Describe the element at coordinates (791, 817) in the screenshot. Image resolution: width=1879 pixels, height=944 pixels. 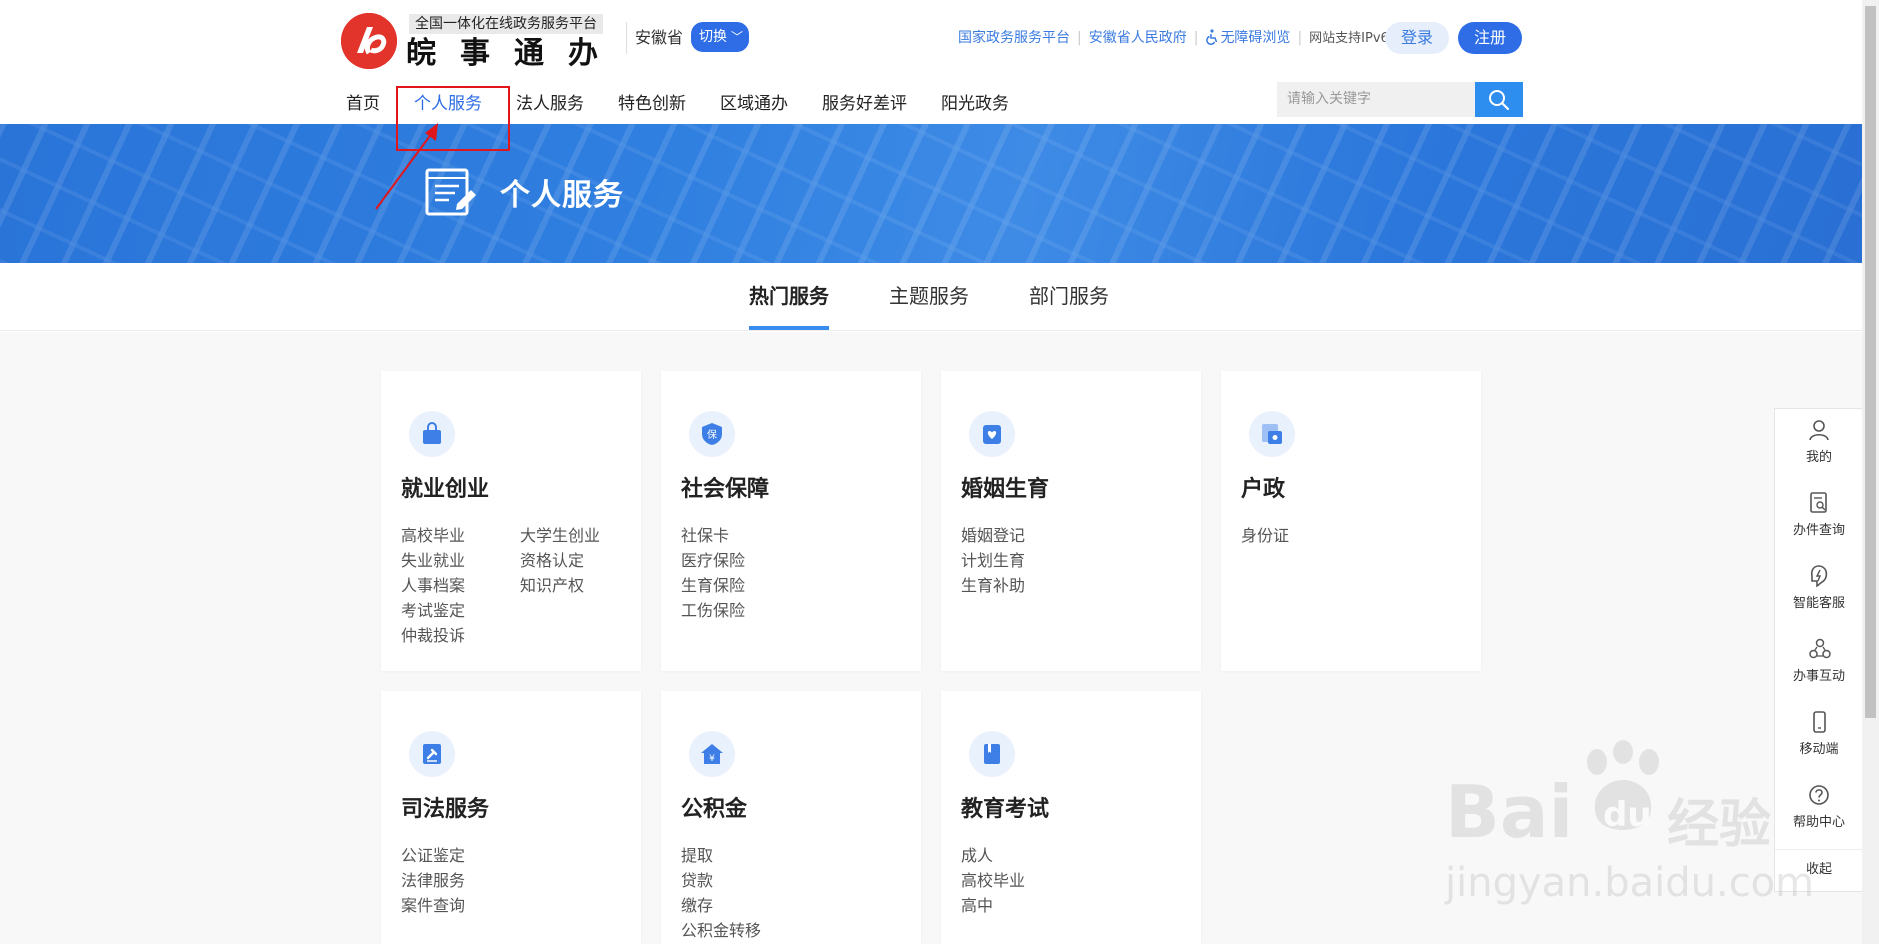
I see `service-card-housing-fund: ¥ 公积金 提取 贷款 缴存 公积金转移` at that location.